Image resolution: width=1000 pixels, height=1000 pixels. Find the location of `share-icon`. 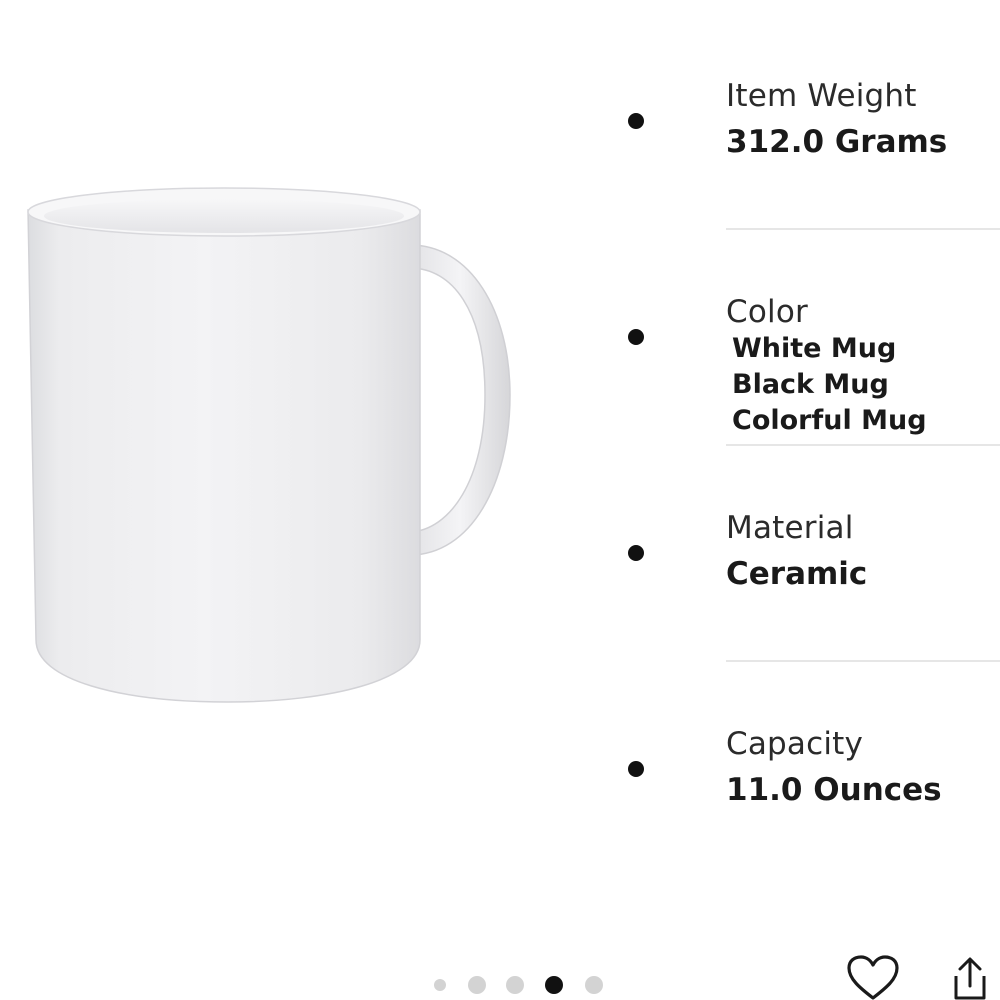

share-icon is located at coordinates (970, 978).